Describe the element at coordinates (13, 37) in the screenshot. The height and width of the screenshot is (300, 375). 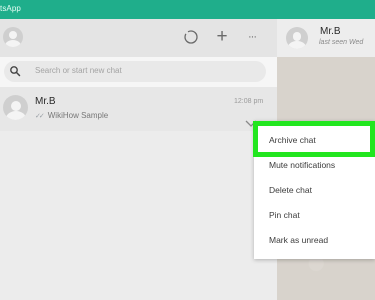
I see `profile-avatar` at that location.